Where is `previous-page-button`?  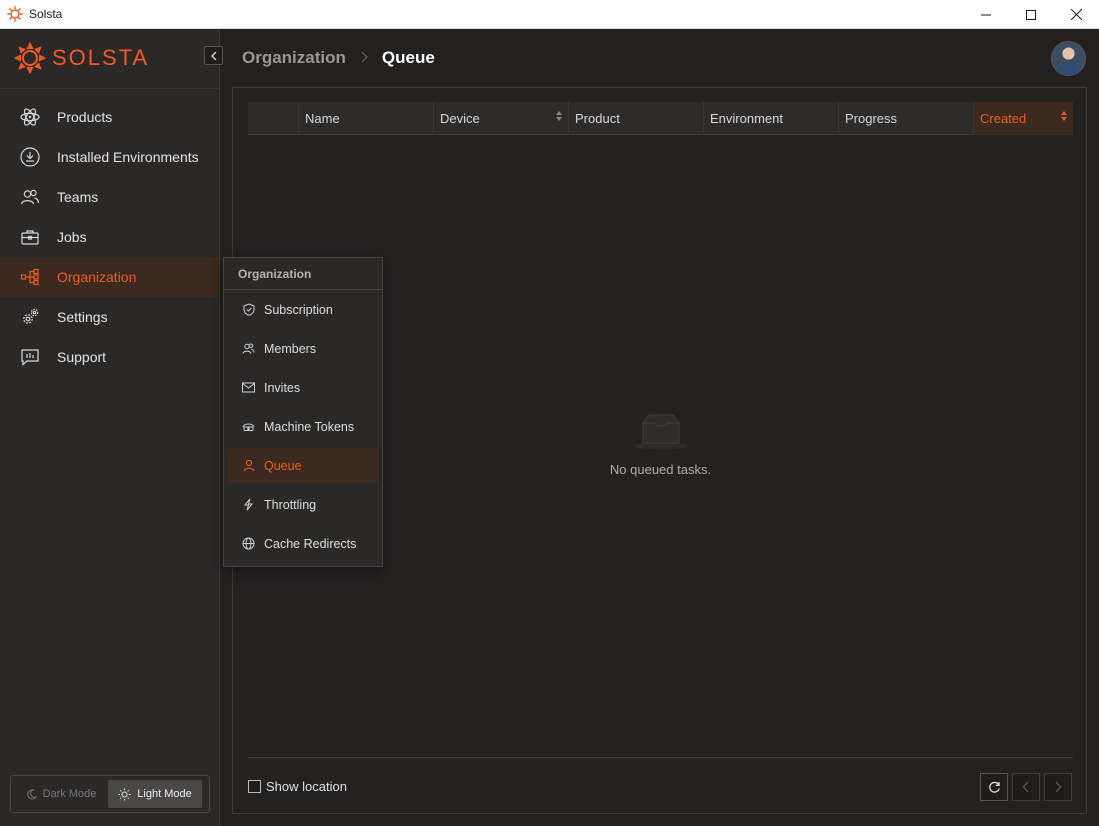 previous-page-button is located at coordinates (1026, 787).